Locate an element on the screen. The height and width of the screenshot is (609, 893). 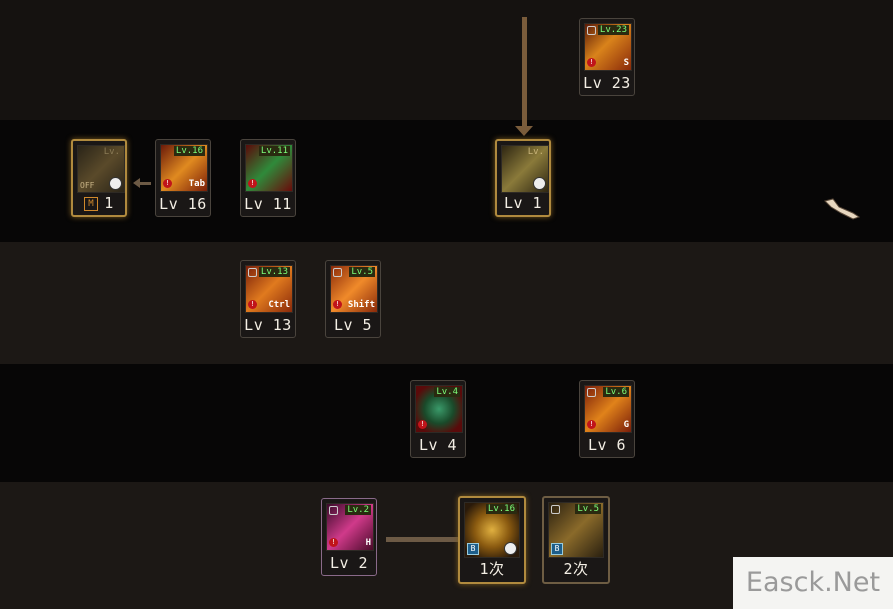
skill-slot-lv11: Lv.11 ! Lv 11 is located at coordinates (268, 178).